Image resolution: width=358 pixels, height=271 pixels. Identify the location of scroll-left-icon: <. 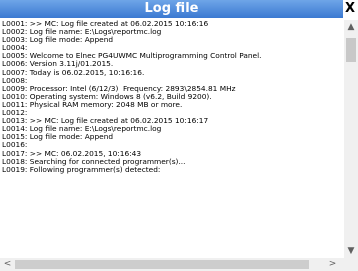
(7, 264).